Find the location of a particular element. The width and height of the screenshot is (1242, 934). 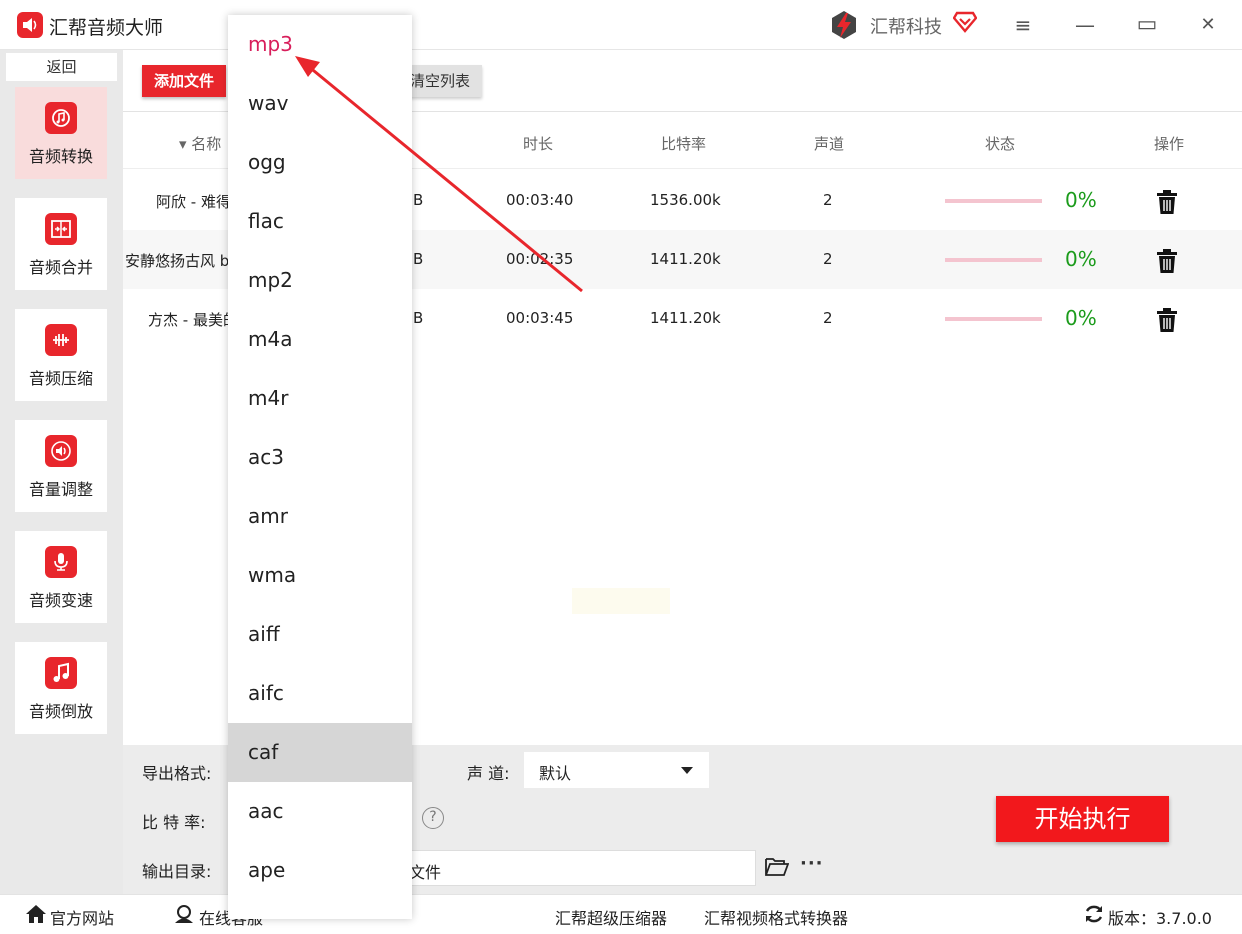

footer: 官方网站 在线客服 汇帮超级压缩器 汇帮视频格式转换器 版本：3.7.0.0 is located at coordinates (621, 914).